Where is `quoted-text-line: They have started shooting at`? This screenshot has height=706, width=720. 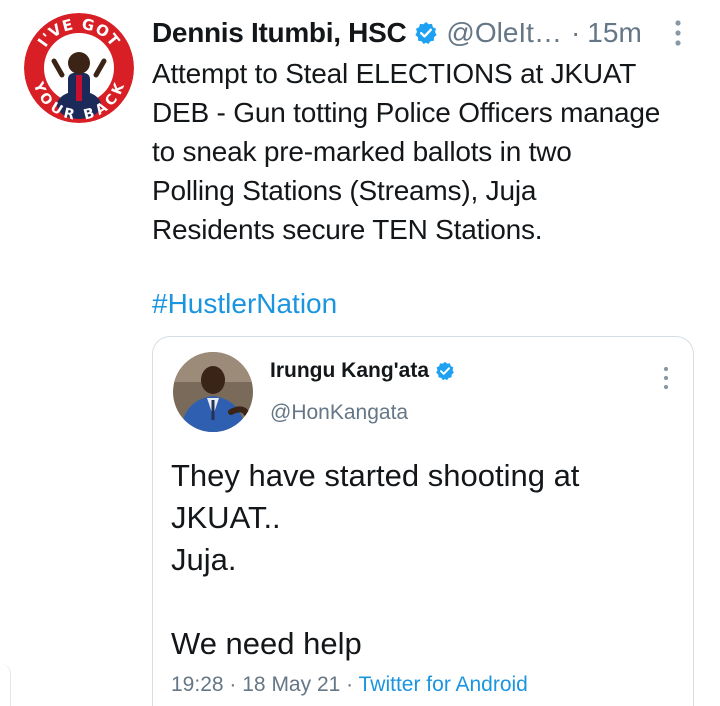
quoted-text-line: They have started shooting at is located at coordinates (375, 475).